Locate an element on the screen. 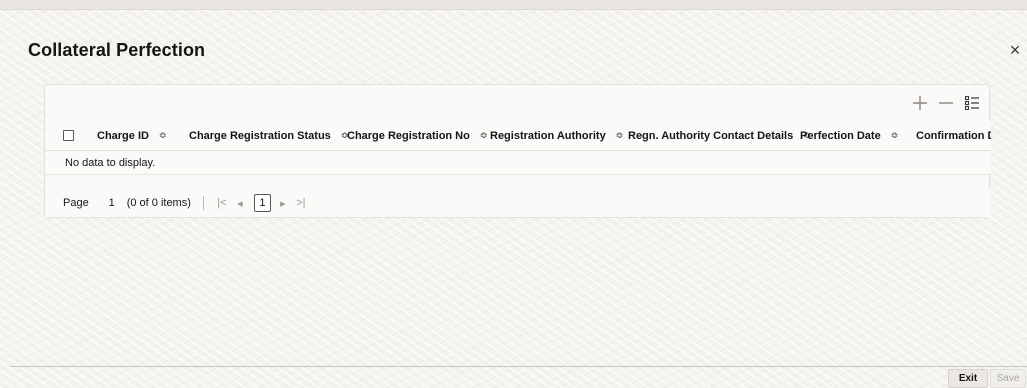 Image resolution: width=1027 pixels, height=388 pixels. column-header-charge-registration-no: Charge Registration No ≎ is located at coordinates (413, 136).